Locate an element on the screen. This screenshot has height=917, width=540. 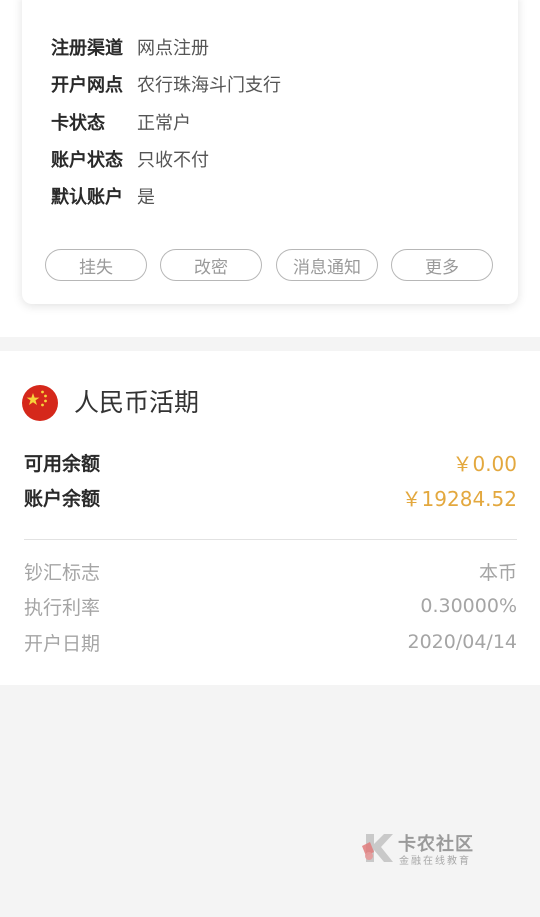
interest-rate-row: 执行利率 0.30000% is located at coordinates (270, 606).